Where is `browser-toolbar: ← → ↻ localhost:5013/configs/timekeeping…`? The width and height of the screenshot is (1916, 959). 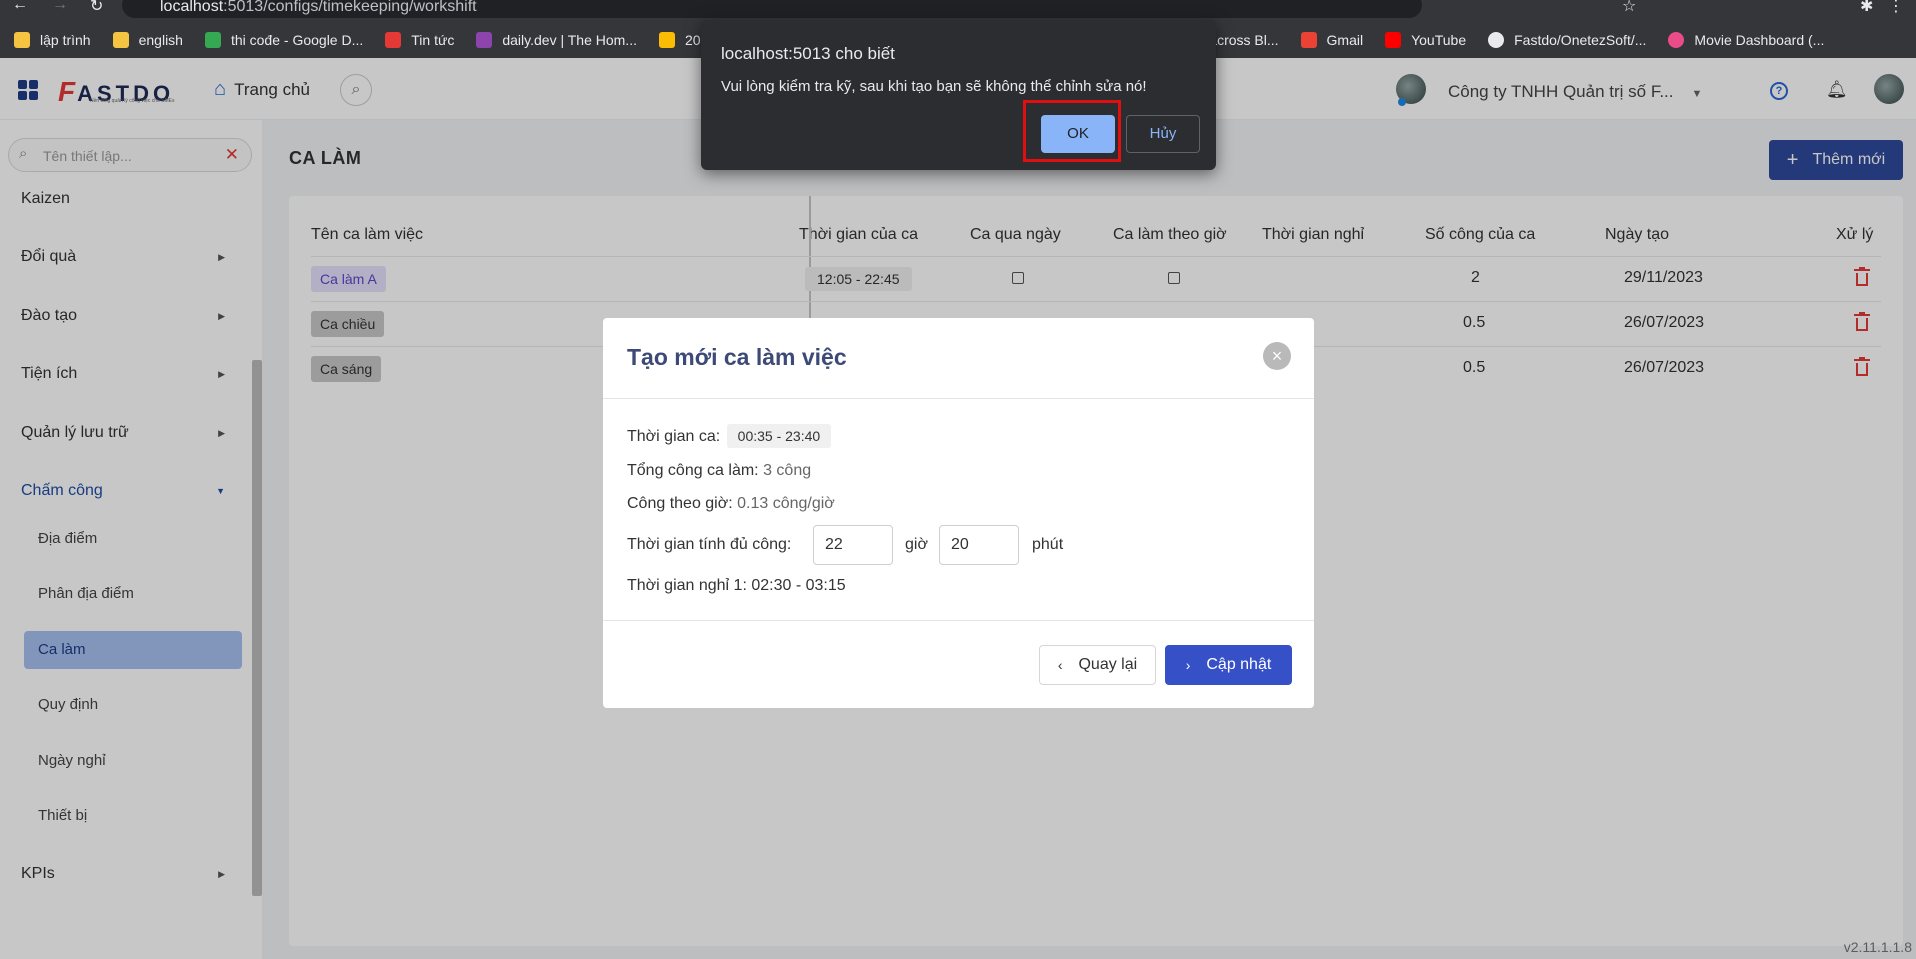 browser-toolbar: ← → ↻ localhost:5013/configs/timekeeping… is located at coordinates (958, 11).